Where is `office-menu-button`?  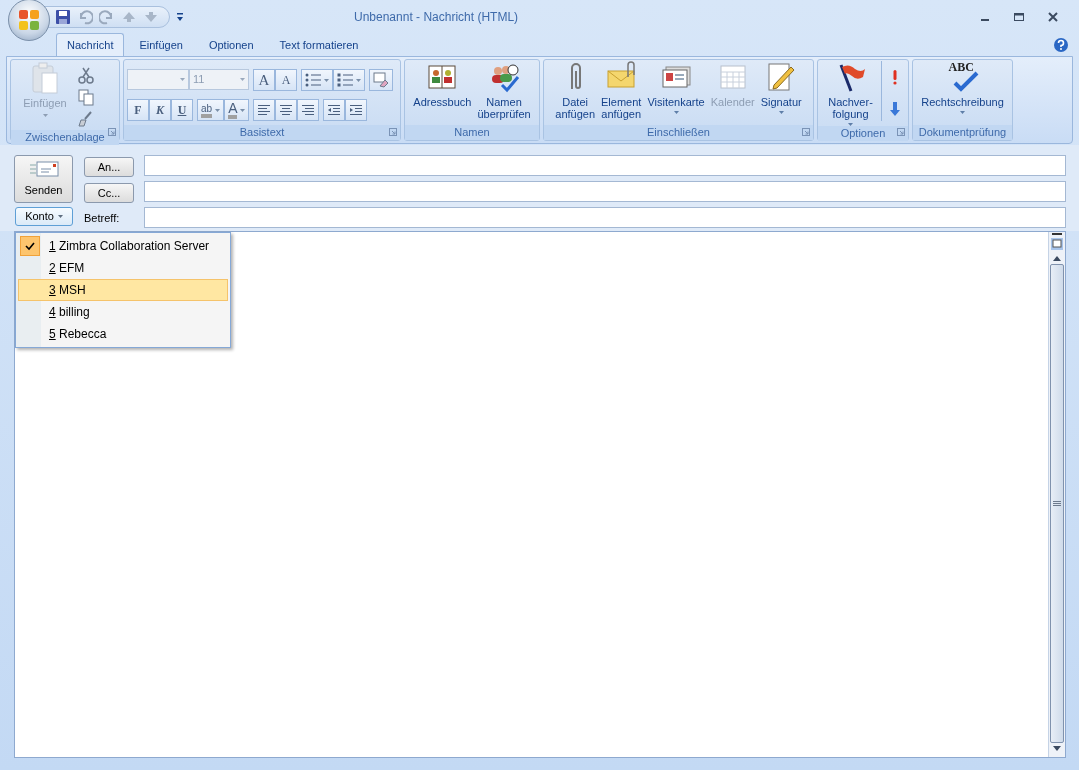 office-menu-button is located at coordinates (29, 20).